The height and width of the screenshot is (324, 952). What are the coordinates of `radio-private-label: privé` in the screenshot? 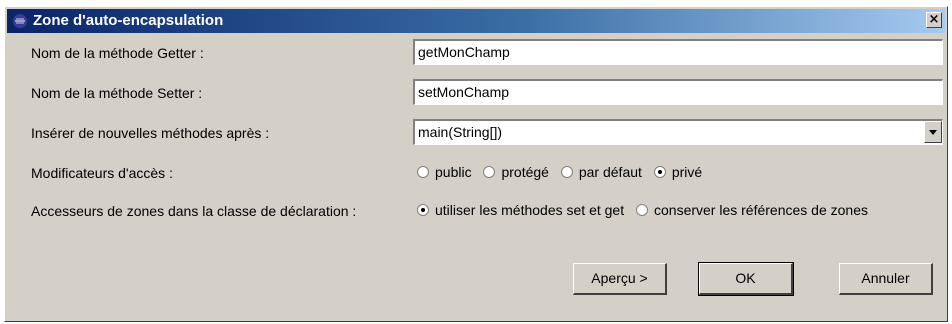 It's located at (687, 172).